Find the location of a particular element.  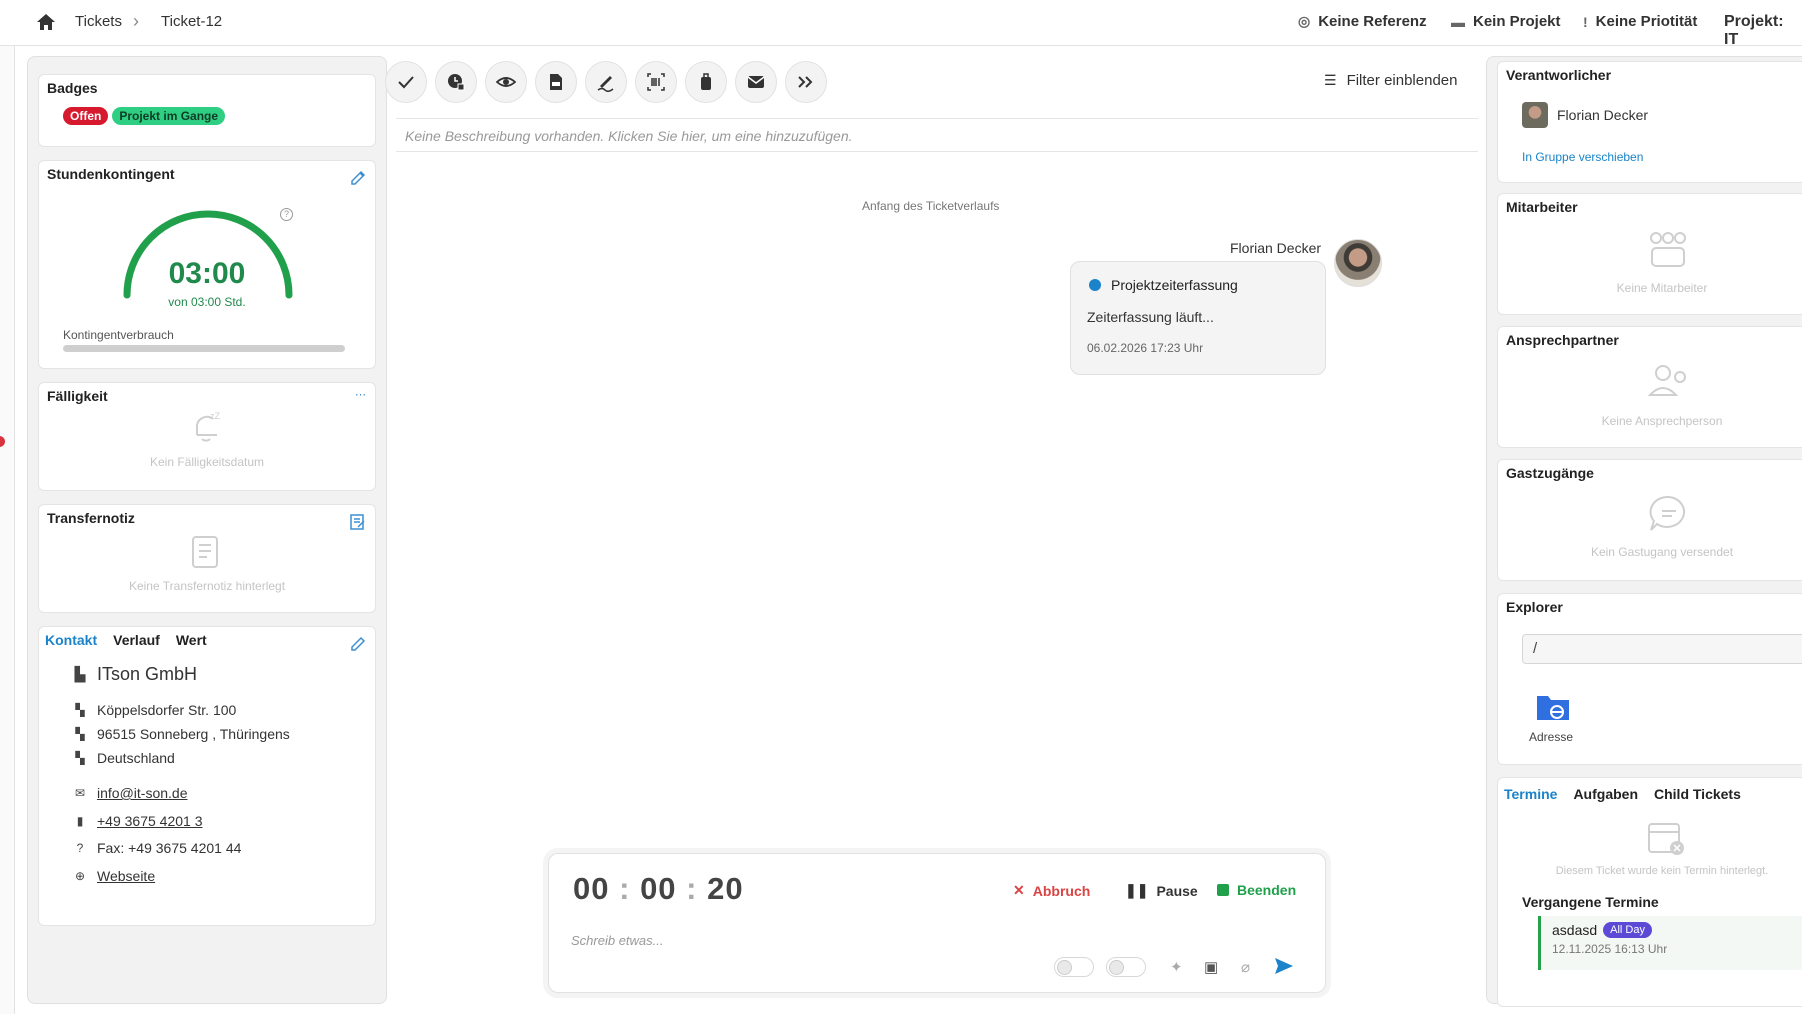

fax-icon: ? is located at coordinates (80, 848).